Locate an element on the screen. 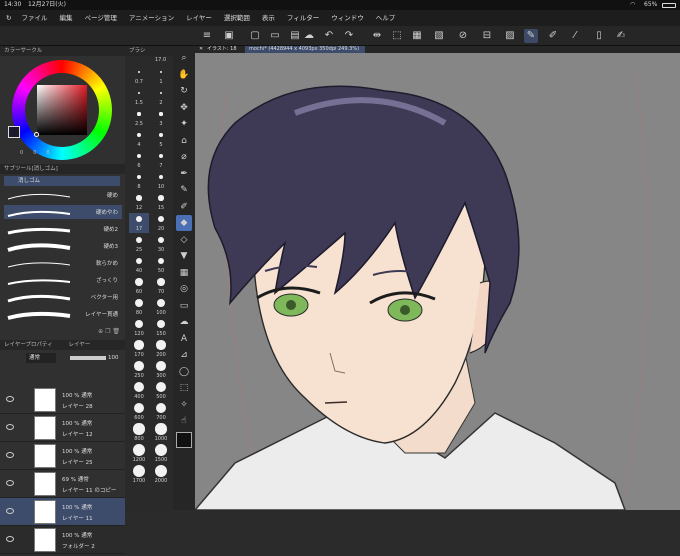 The image size is (680, 556). layer-row: 100 % 通常 フォルダー 2 is located at coordinates (62, 540).